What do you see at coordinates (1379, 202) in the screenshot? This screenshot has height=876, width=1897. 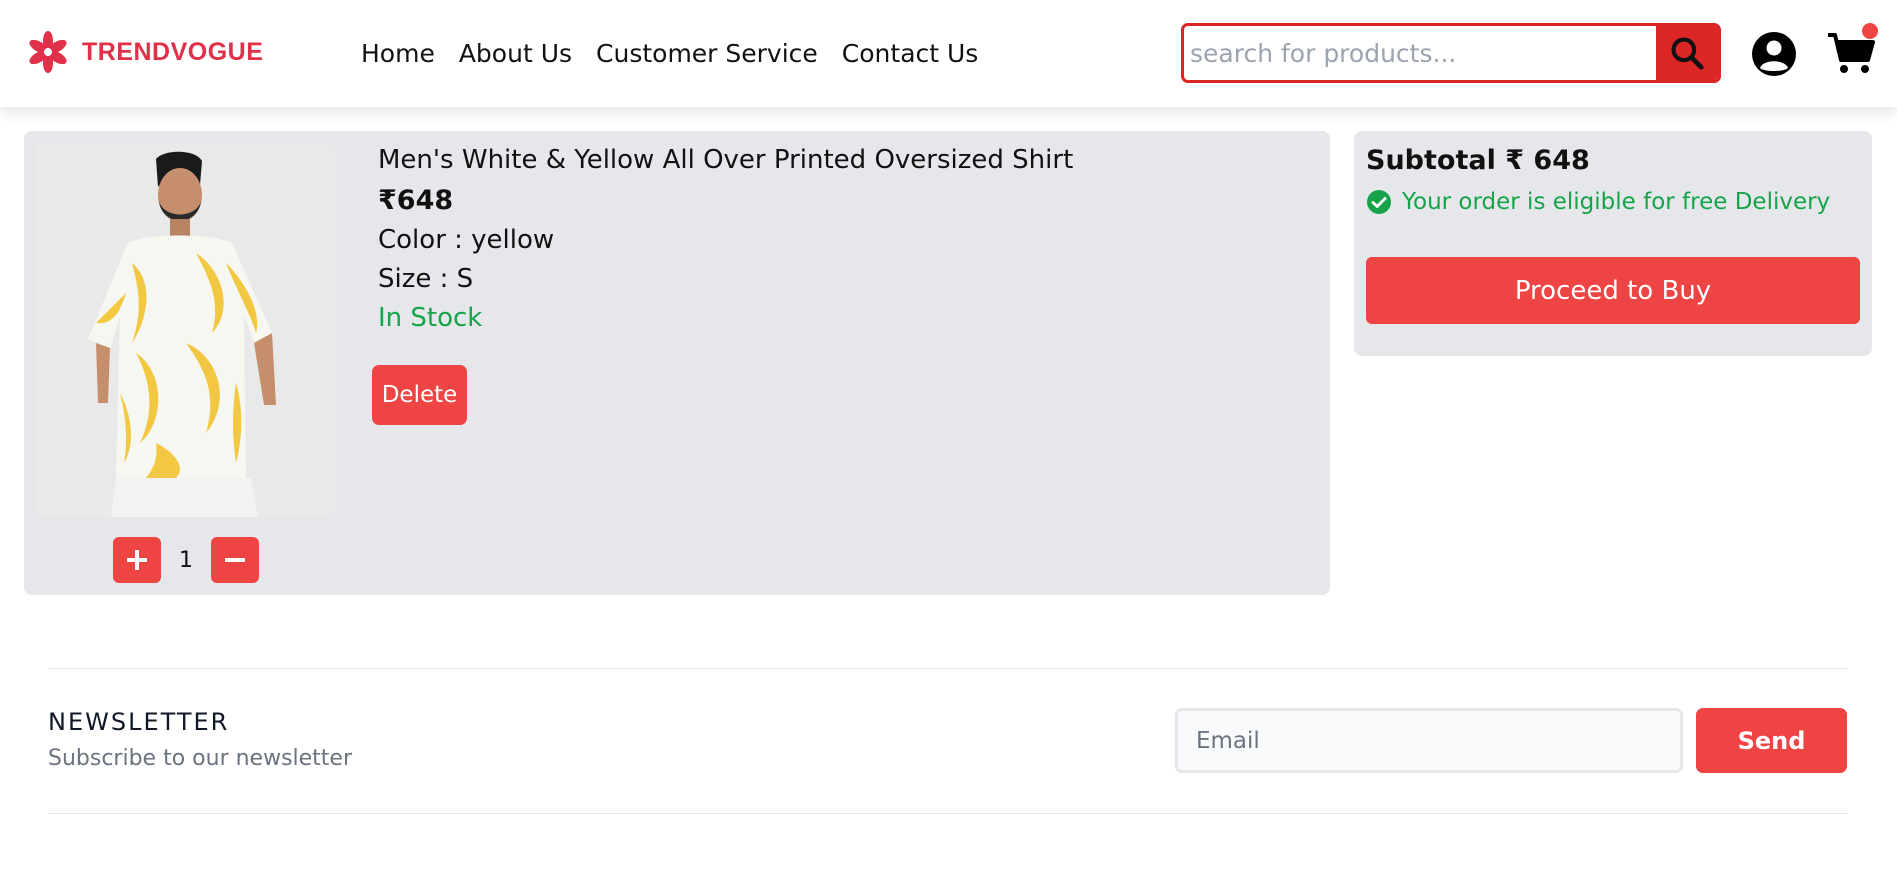 I see `check-circle-icon` at bounding box center [1379, 202].